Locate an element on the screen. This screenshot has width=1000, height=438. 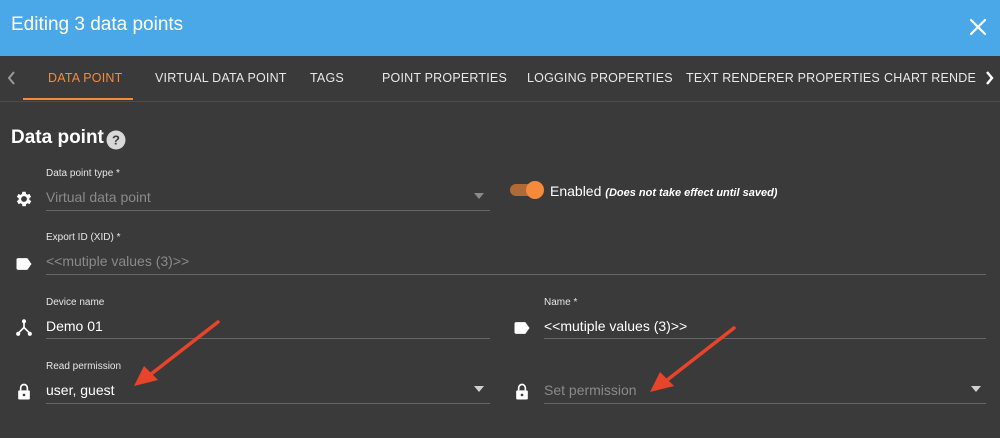
close-icon is located at coordinates (978, 27).